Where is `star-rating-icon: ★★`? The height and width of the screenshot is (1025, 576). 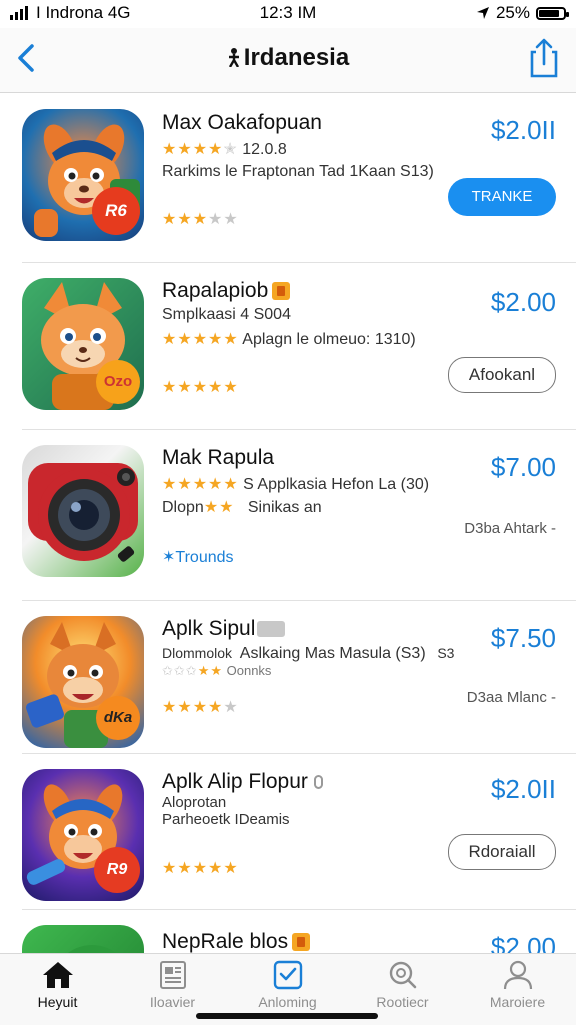 star-rating-icon: ★★ is located at coordinates (219, 507).